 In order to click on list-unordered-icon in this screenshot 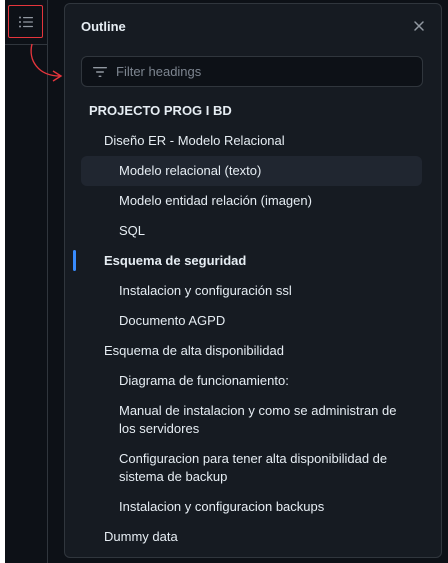, I will do `click(25, 21)`.